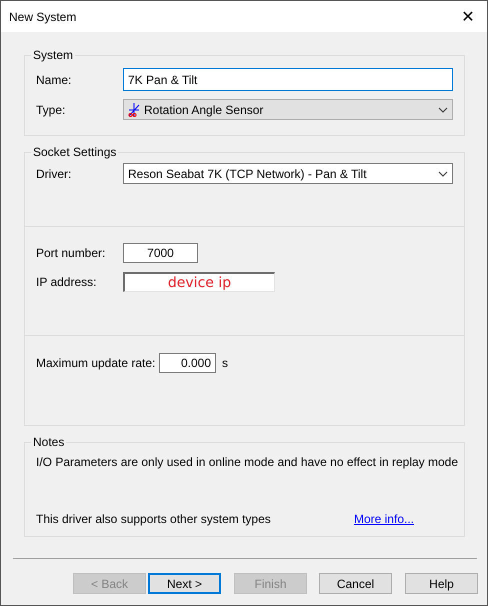 The width and height of the screenshot is (488, 606). Describe the element at coordinates (199, 282) in the screenshot. I see `ip-address-field: device ip` at that location.